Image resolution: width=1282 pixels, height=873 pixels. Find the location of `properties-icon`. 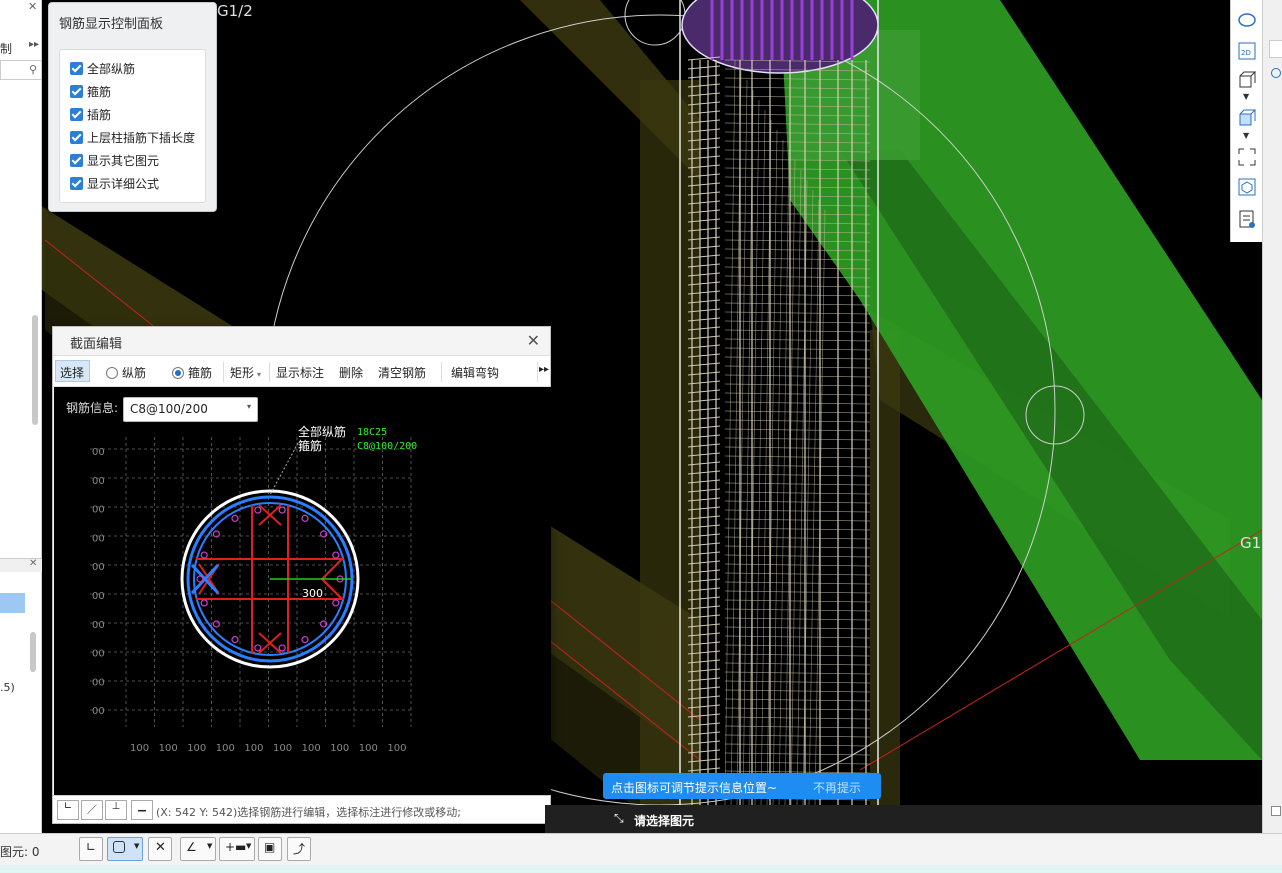

properties-icon is located at coordinates (1247, 219).